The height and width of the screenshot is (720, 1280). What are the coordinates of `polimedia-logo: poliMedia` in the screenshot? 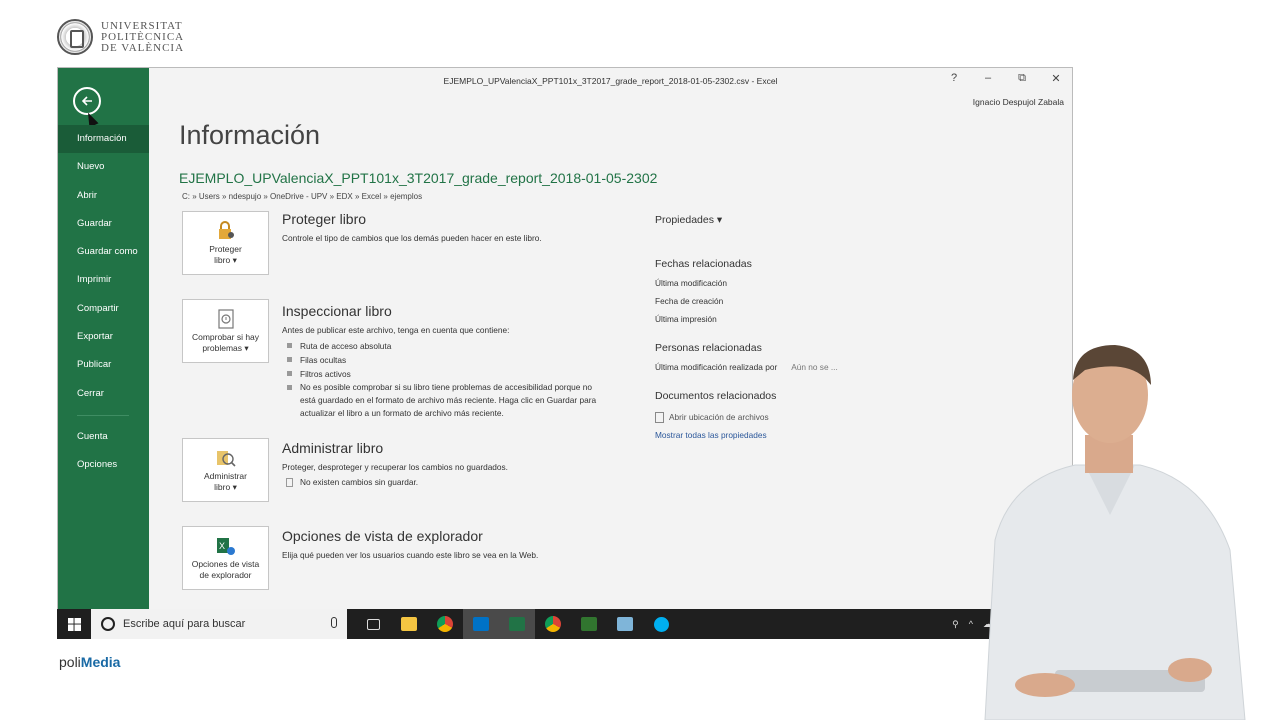 It's located at (90, 662).